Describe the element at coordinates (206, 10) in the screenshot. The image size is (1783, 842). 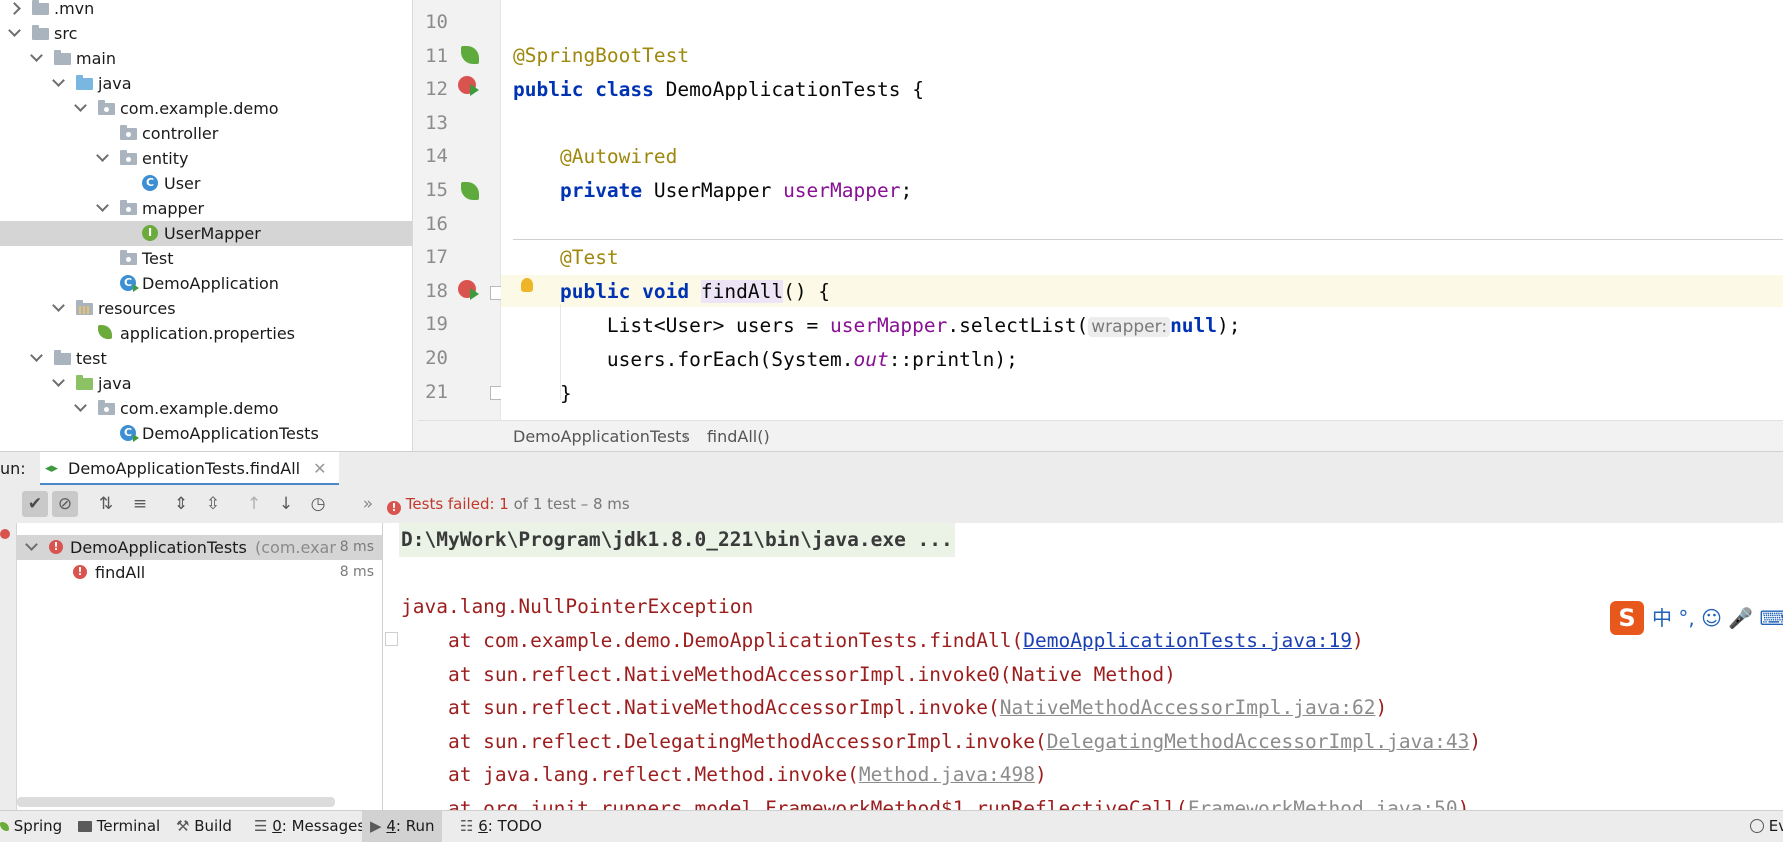
I see `tree-item: .mvn` at that location.